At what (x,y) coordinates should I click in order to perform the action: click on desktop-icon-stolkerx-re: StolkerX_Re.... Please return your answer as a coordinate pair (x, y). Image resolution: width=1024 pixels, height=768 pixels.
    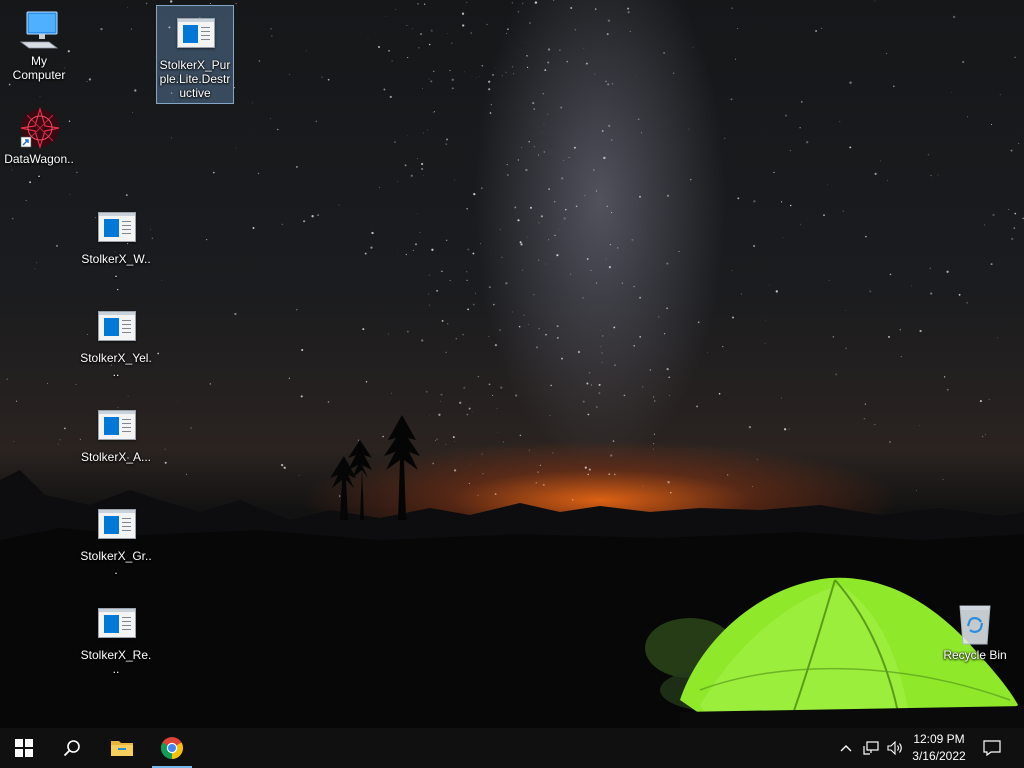
    Looking at the image, I should click on (116, 639).